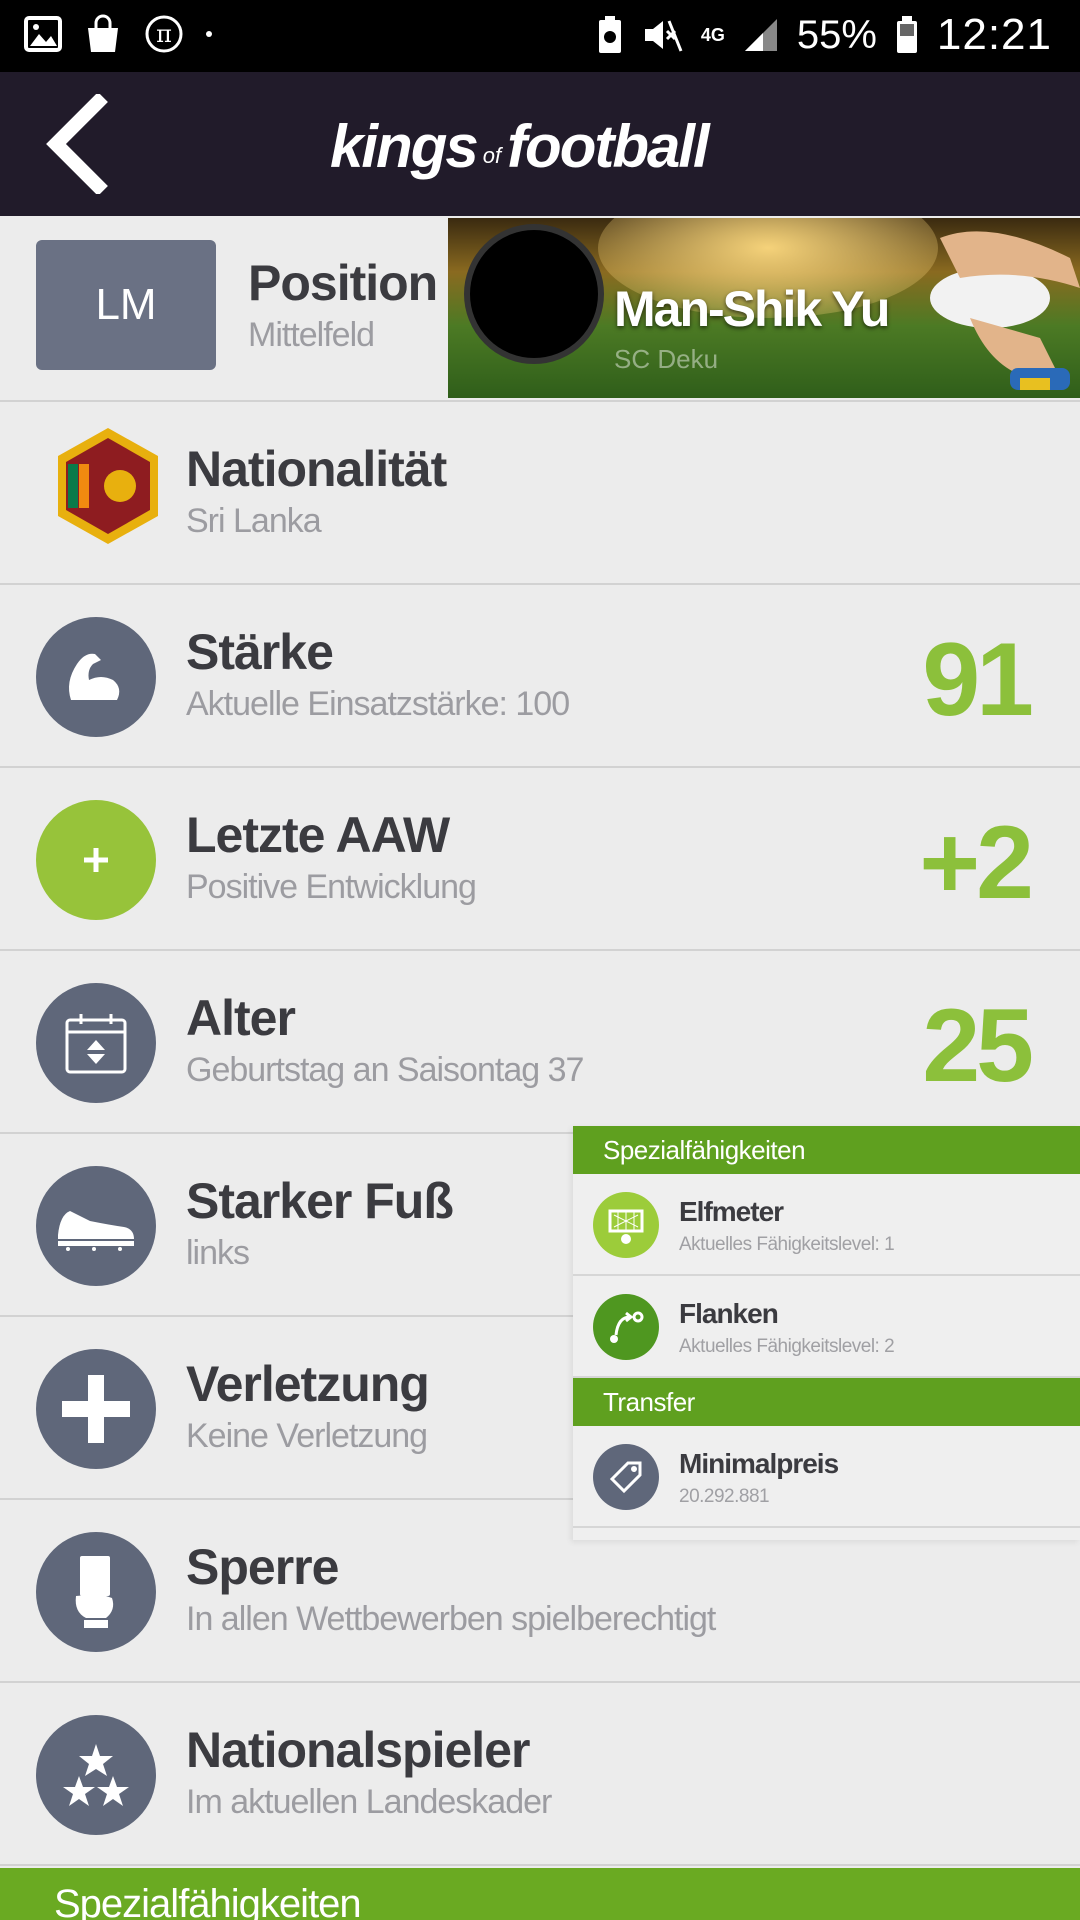 Image resolution: width=1080 pixels, height=1920 pixels. Describe the element at coordinates (320, 1201) in the screenshot. I see `strong-foot-title: Starker Fuß` at that location.